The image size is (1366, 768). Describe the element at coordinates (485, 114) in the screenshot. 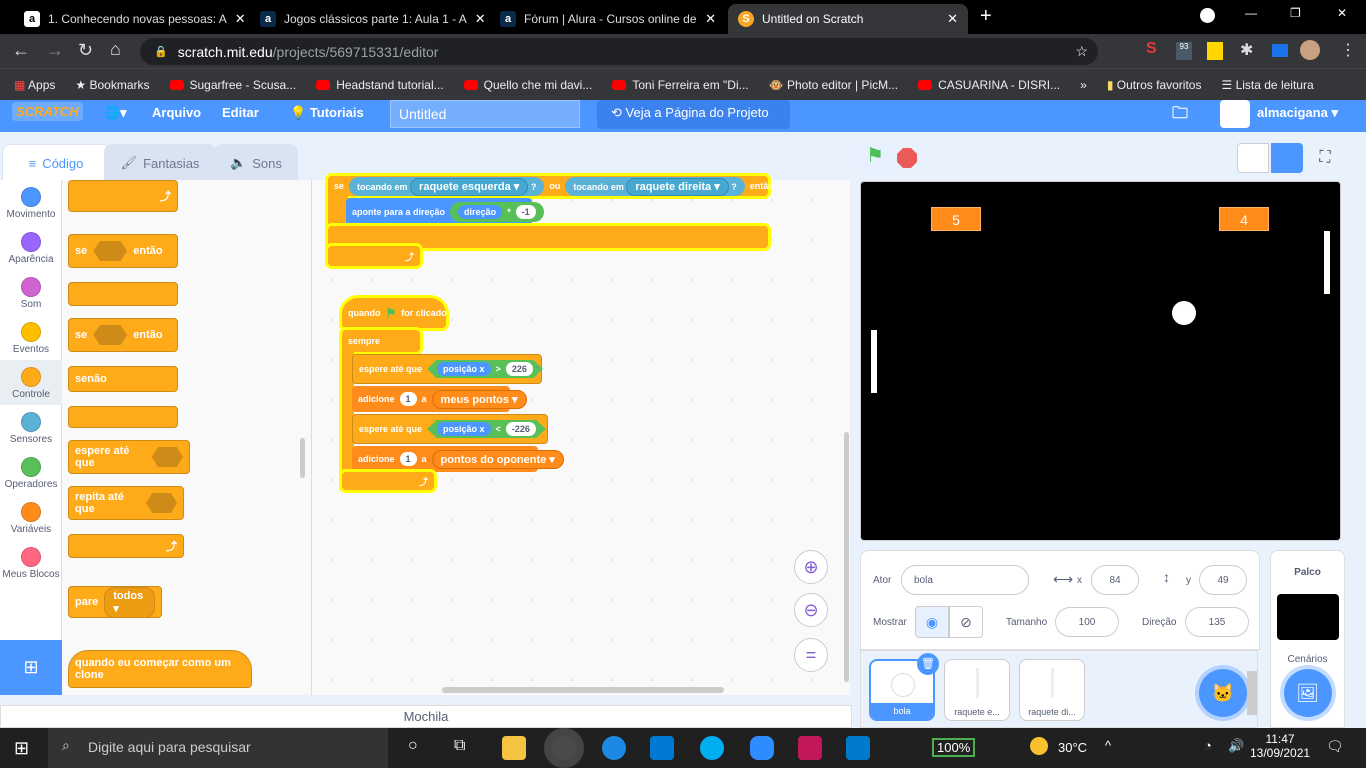

I see `project-title-input: Untitled` at that location.